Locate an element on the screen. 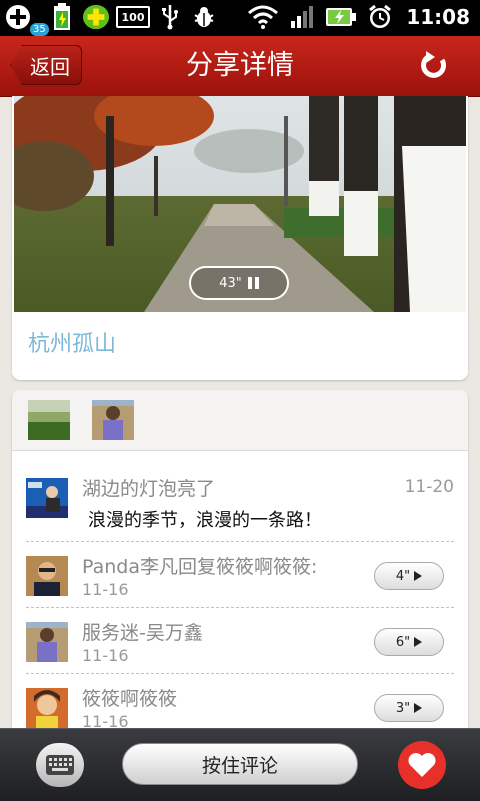  battery-100-icon: 100 is located at coordinates (133, 17).